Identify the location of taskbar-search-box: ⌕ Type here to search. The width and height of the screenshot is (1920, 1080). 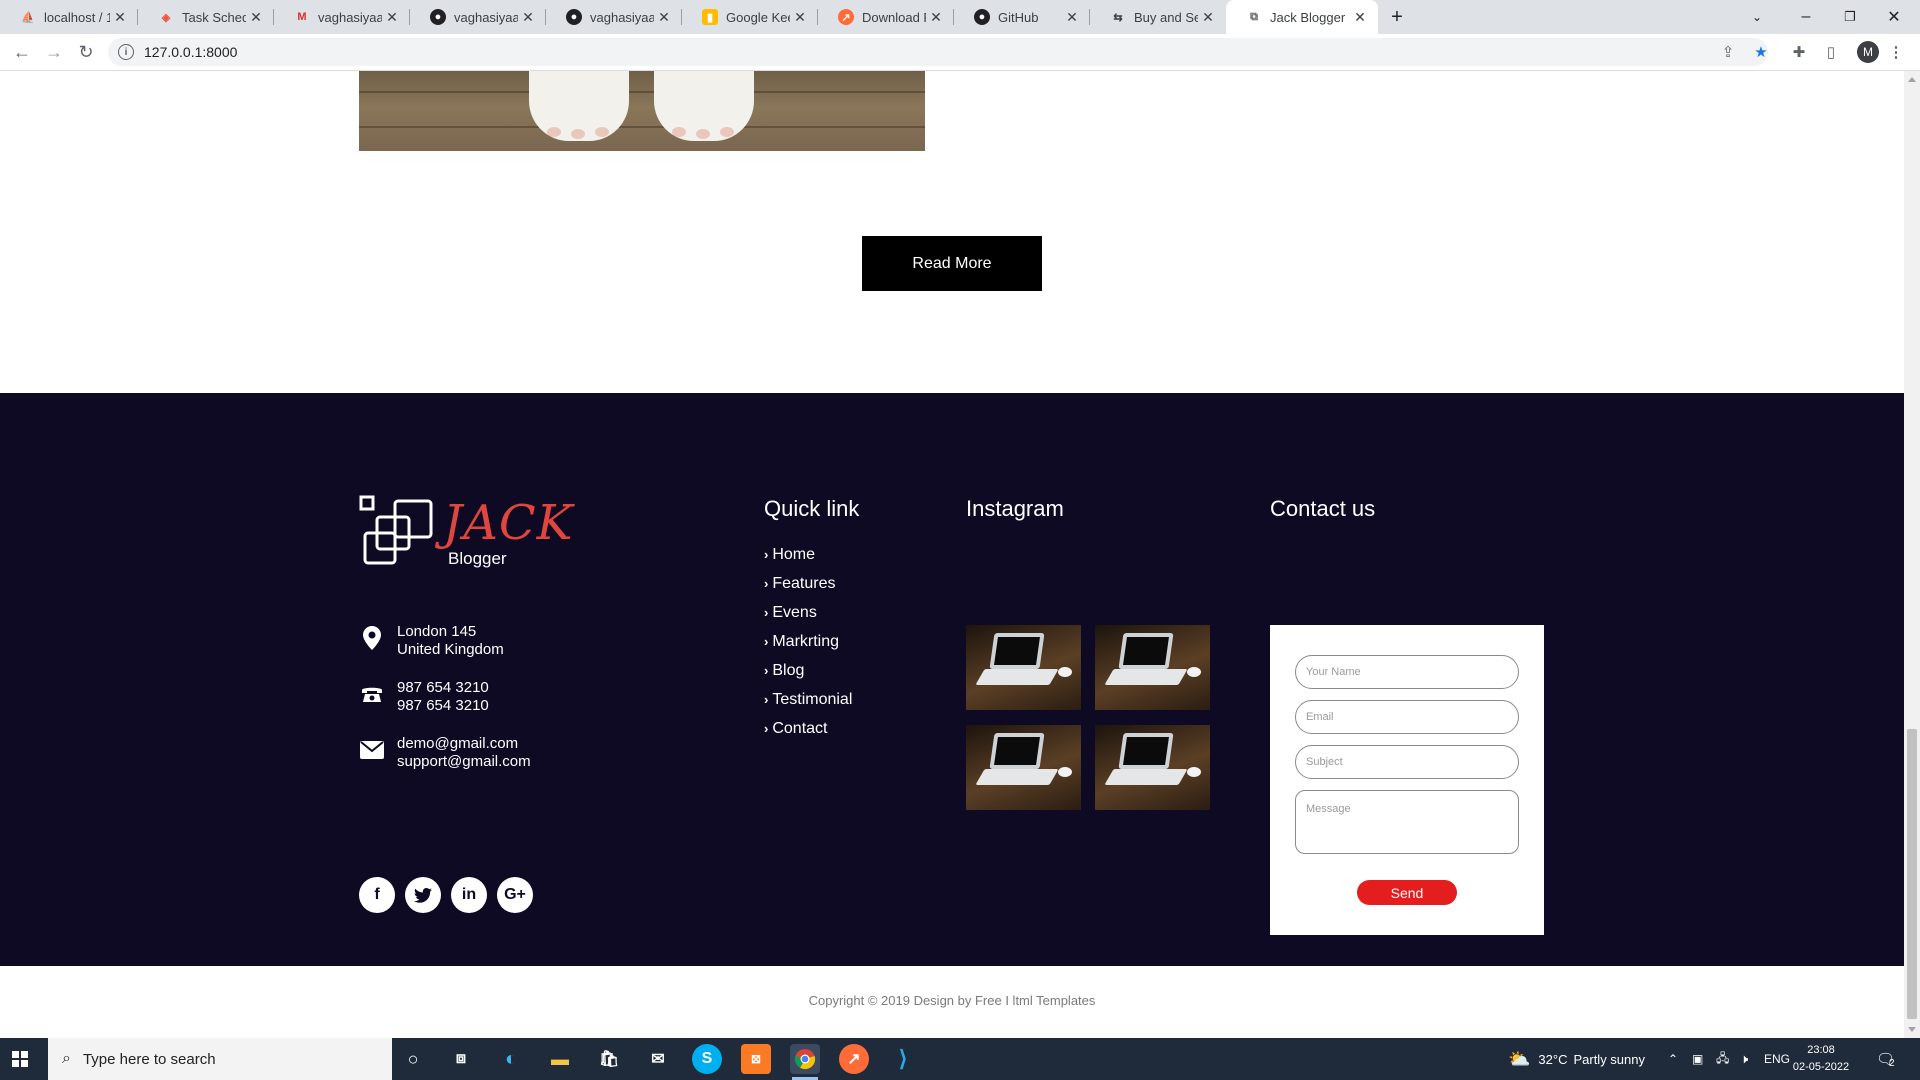
(220, 1059).